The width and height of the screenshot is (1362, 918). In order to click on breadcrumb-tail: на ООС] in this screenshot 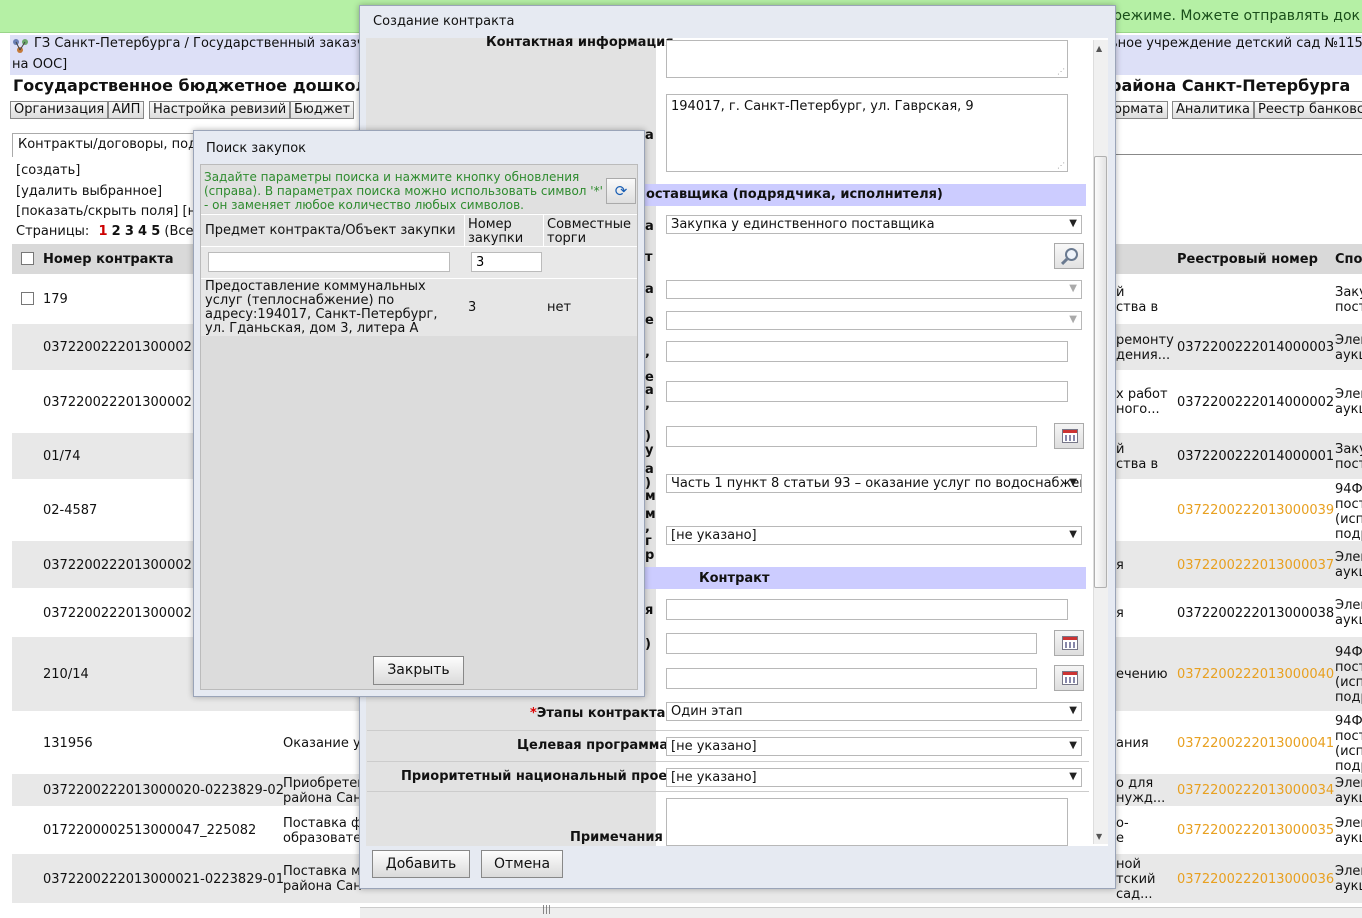, I will do `click(40, 64)`.